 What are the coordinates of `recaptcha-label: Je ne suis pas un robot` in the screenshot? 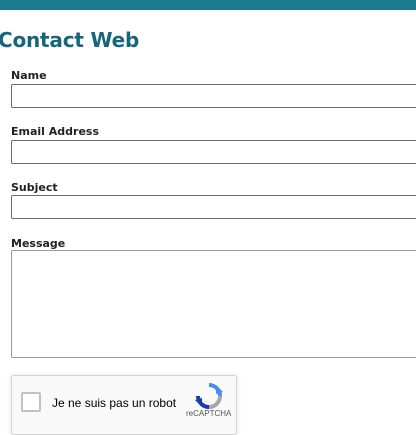 It's located at (114, 403).